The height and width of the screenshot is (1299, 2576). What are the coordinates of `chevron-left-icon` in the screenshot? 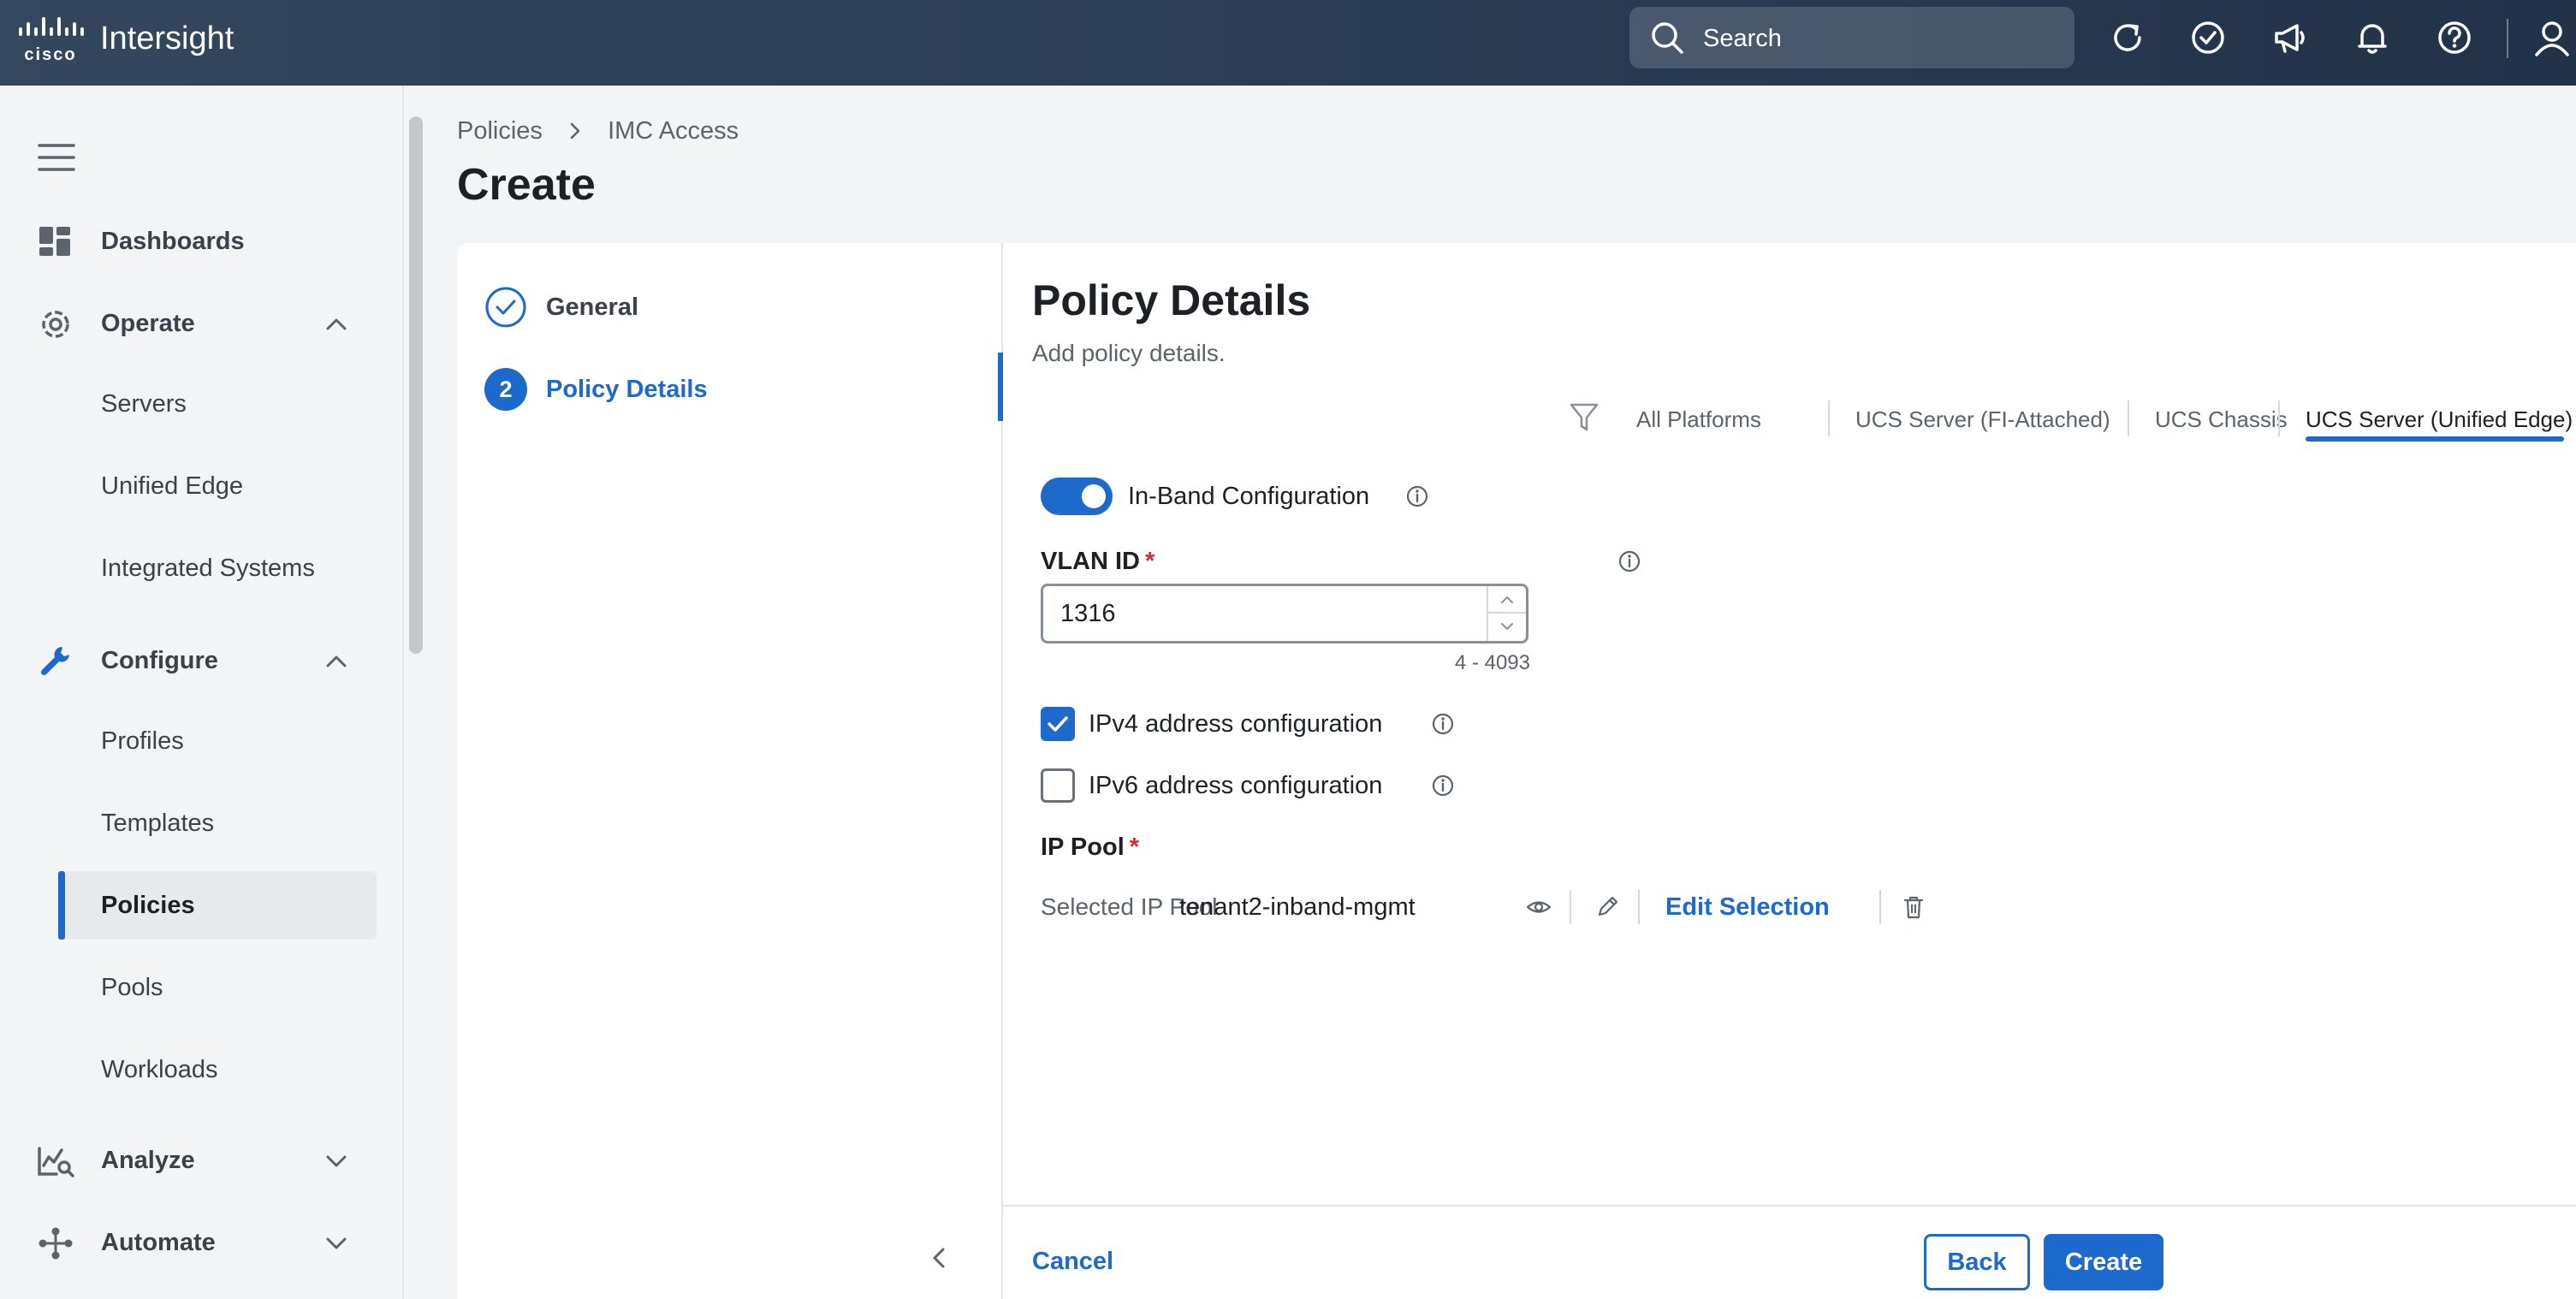 It's located at (939, 1258).